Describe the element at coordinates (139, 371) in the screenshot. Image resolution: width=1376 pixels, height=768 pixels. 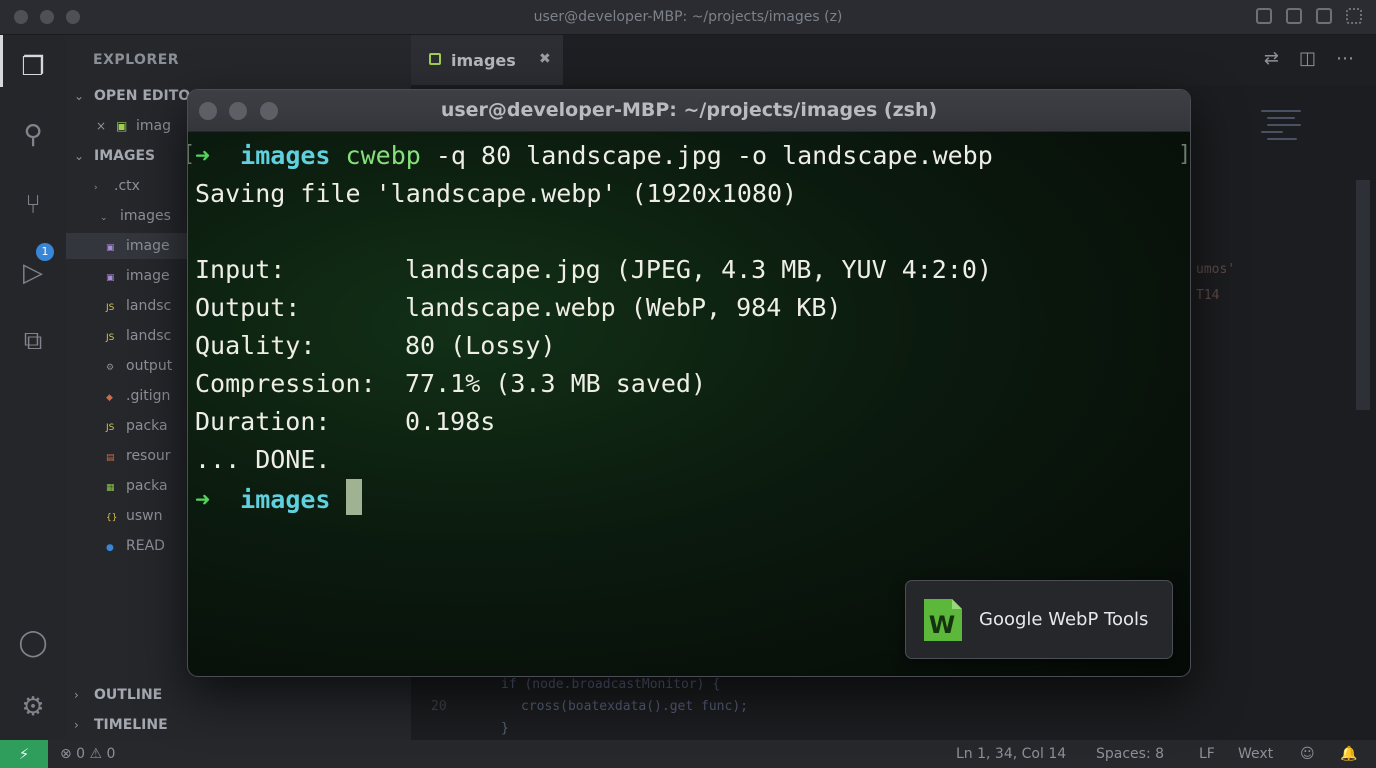
I see `file-tree-item: ⚙ output` at that location.